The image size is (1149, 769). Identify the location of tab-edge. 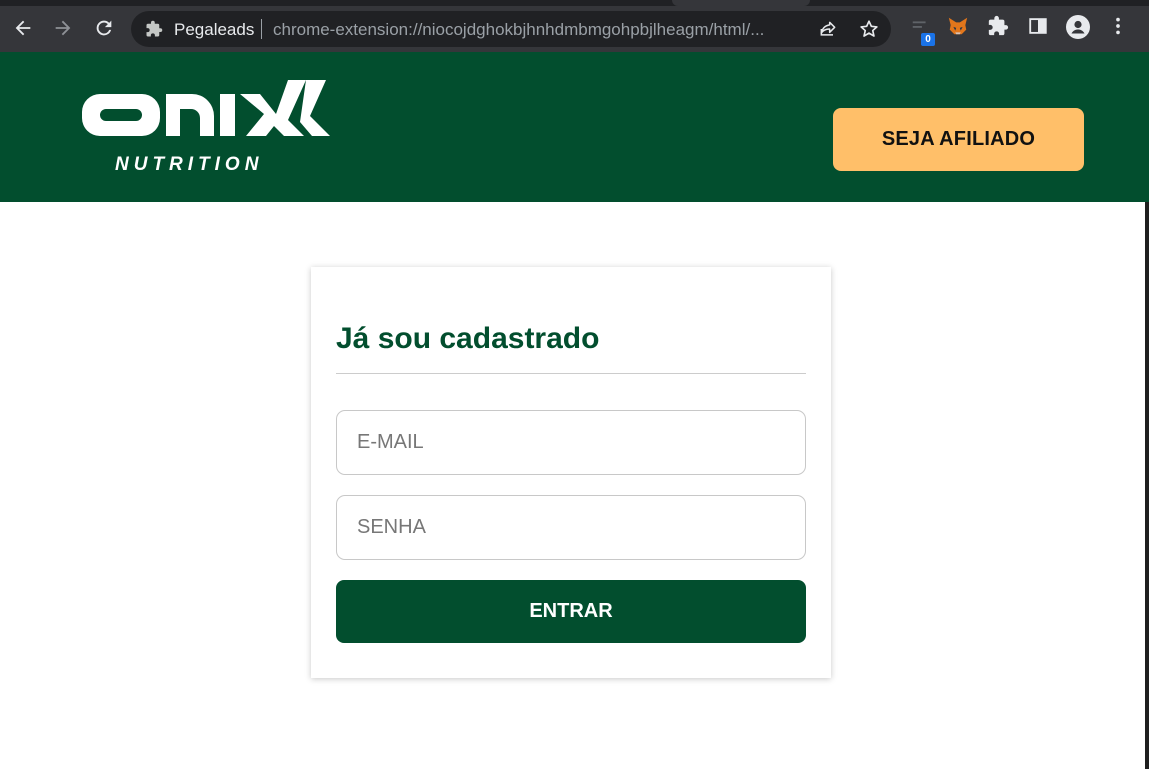
(741, 3).